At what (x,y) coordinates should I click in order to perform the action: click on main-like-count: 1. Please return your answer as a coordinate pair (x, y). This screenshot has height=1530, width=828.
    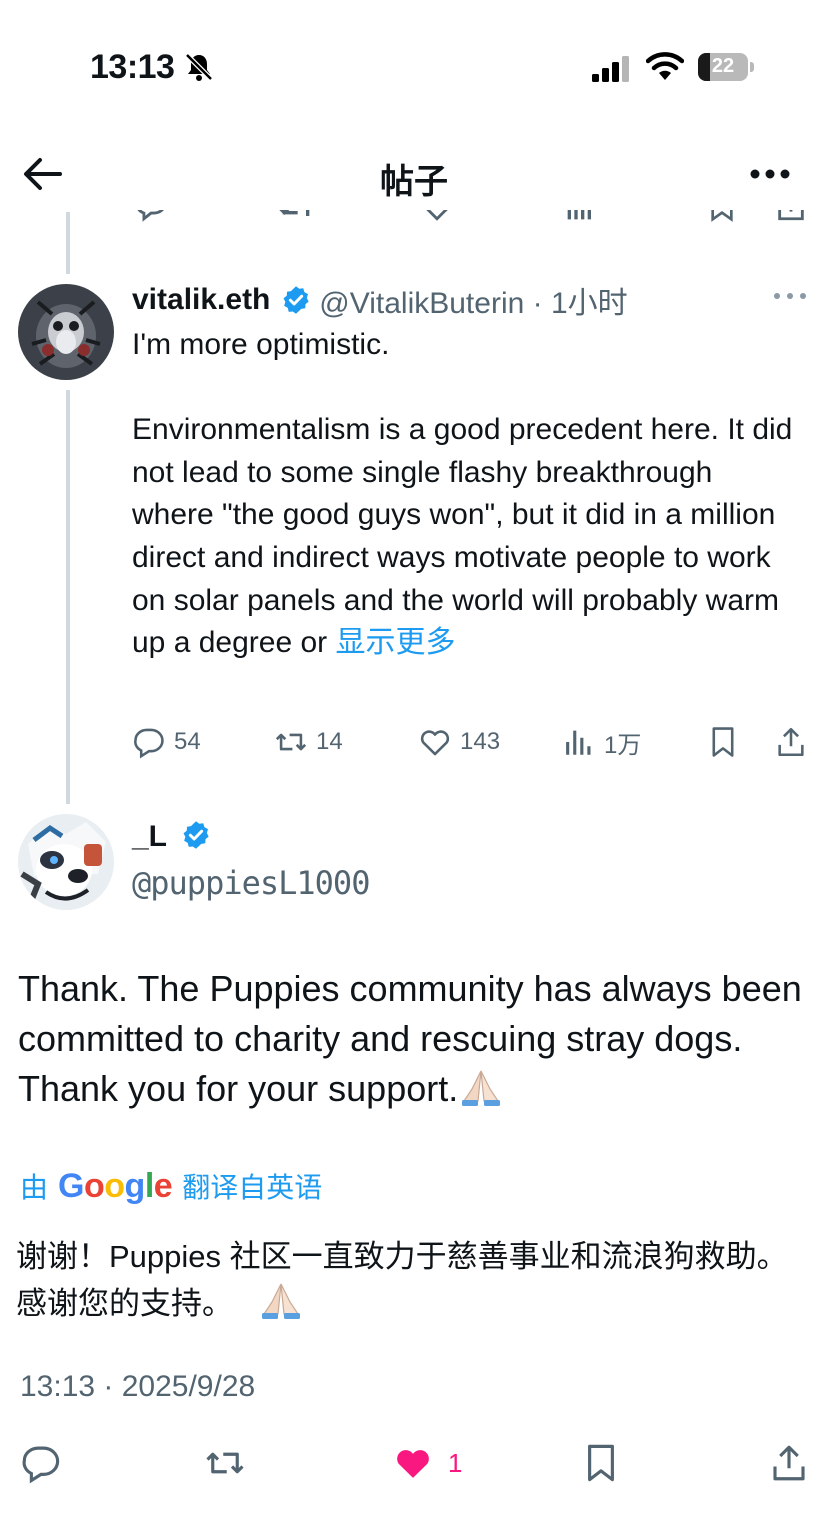
    Looking at the image, I should click on (455, 1462).